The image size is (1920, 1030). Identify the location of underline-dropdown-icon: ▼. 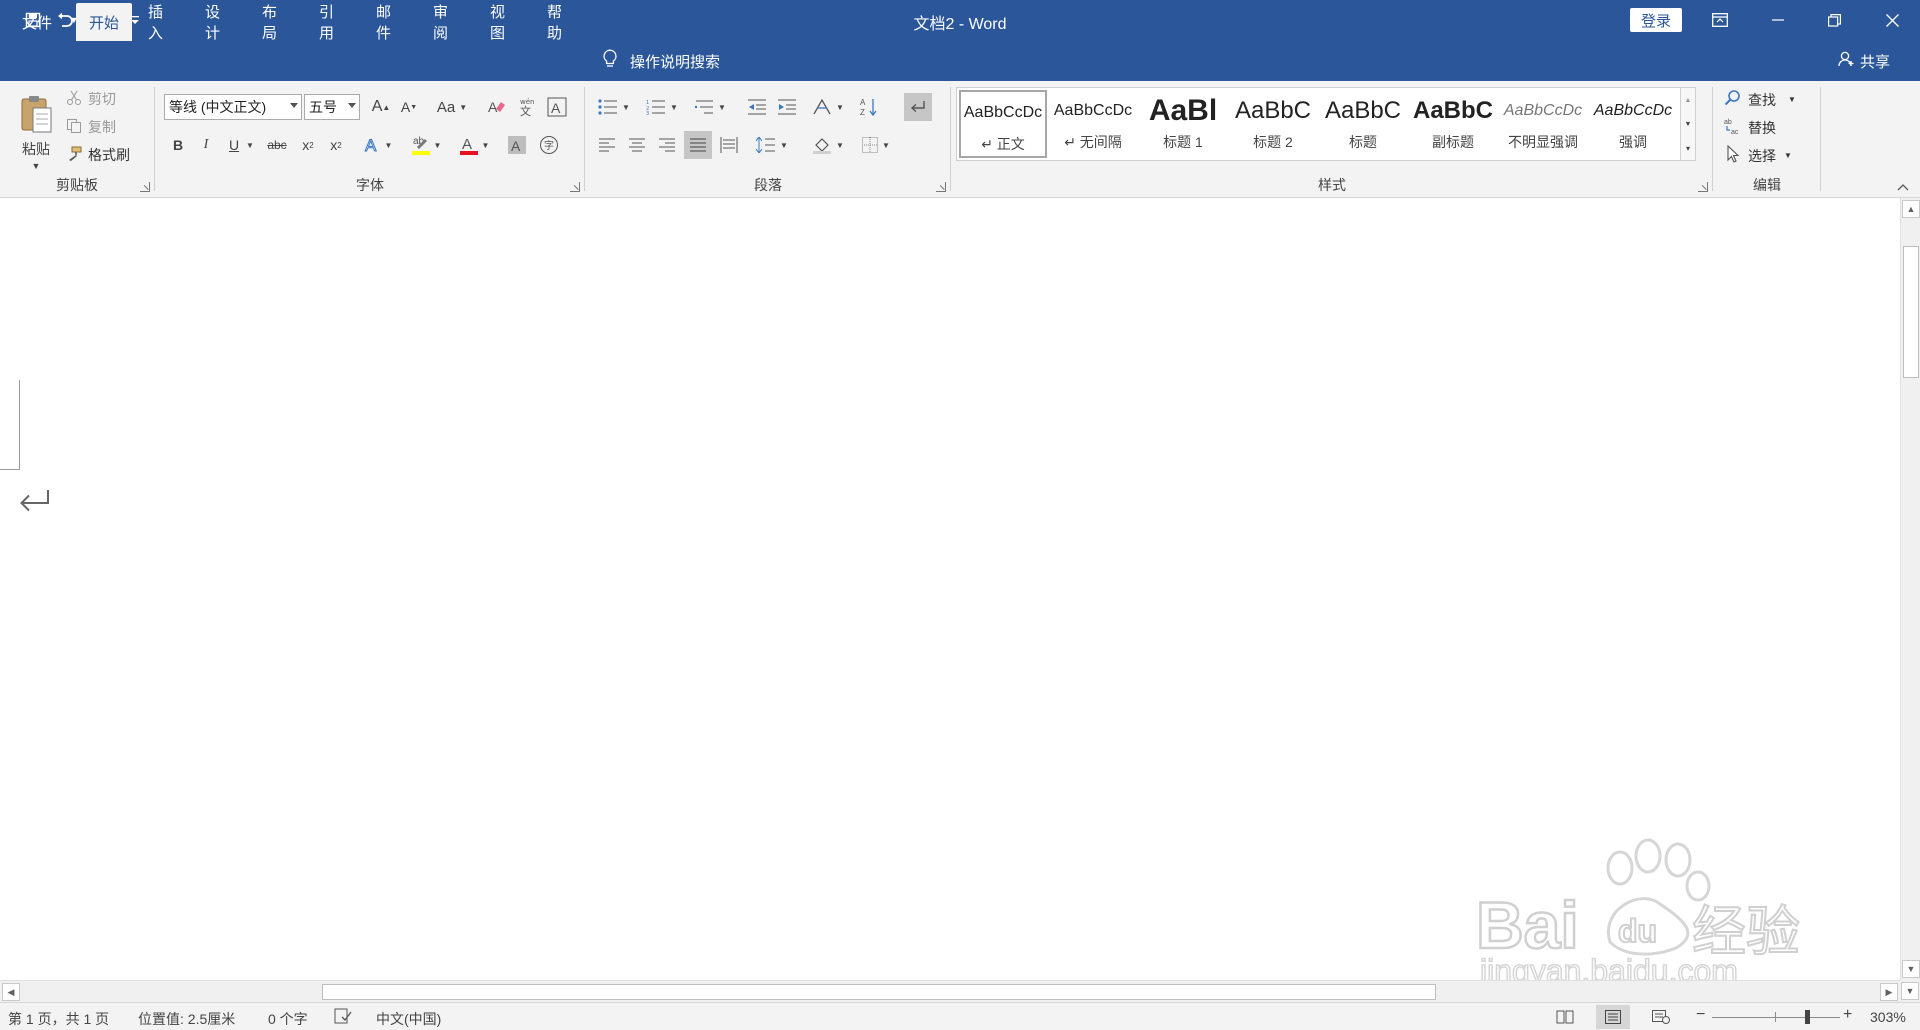
(250, 145).